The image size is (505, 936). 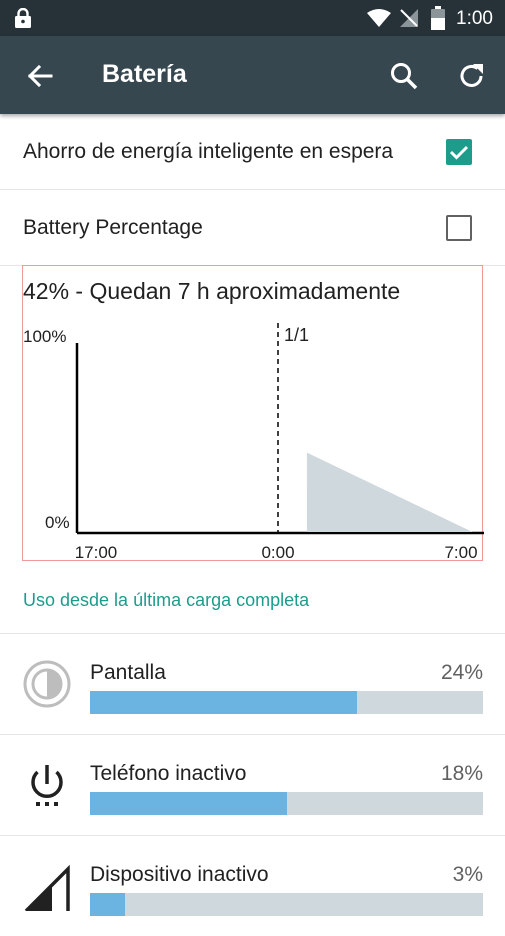 I want to click on usage-item-phone-idle: Teléfono inactivo 18%, so click(x=252, y=785).